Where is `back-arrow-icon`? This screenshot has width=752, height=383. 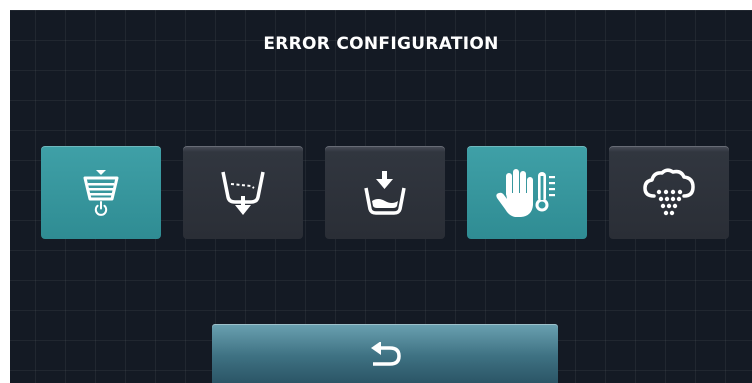 back-arrow-icon is located at coordinates (386, 353).